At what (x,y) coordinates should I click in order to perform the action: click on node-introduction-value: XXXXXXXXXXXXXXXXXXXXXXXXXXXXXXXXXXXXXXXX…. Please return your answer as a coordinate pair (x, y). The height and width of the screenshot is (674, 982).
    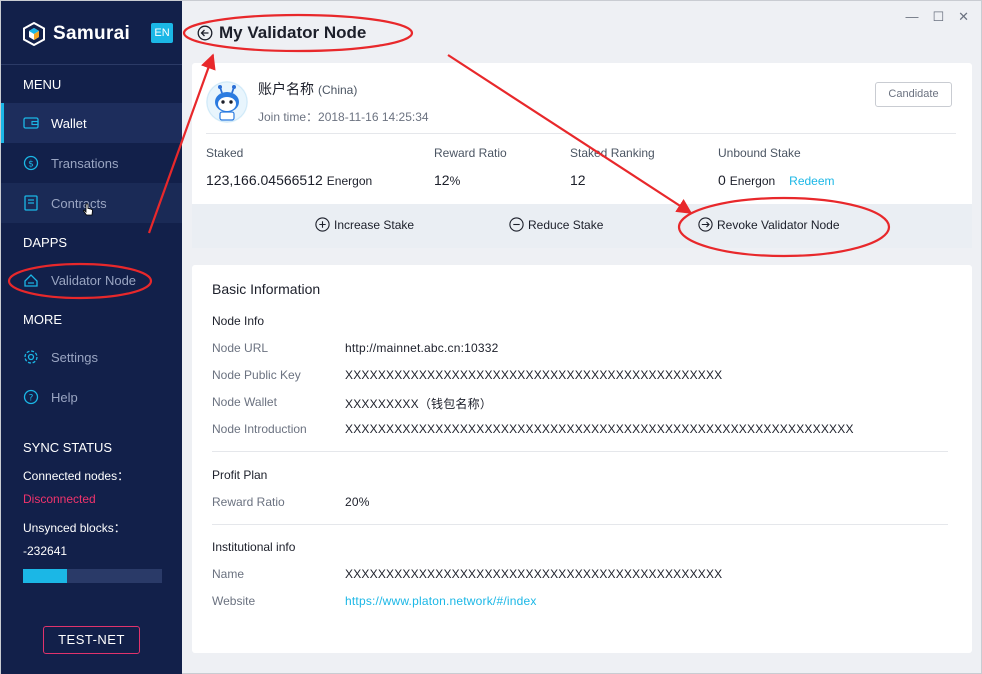
    Looking at the image, I should click on (599, 429).